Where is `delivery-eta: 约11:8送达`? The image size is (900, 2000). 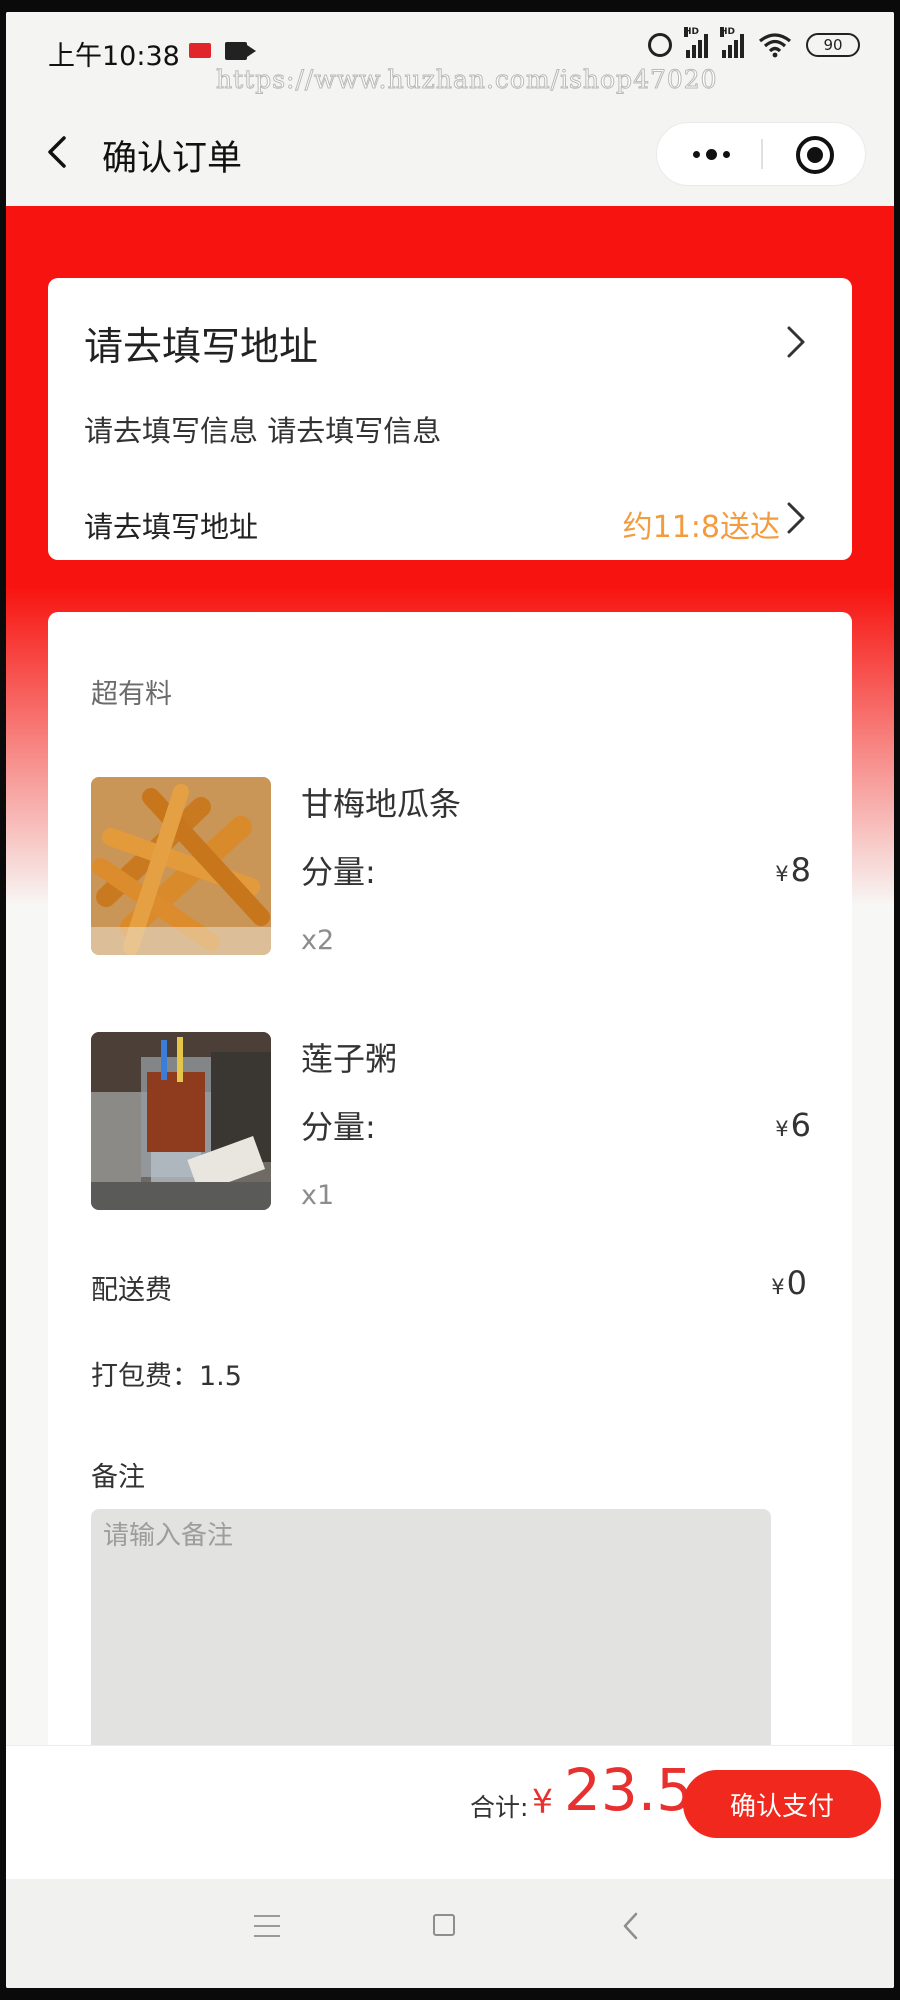 delivery-eta: 约11:8送达 is located at coordinates (701, 524).